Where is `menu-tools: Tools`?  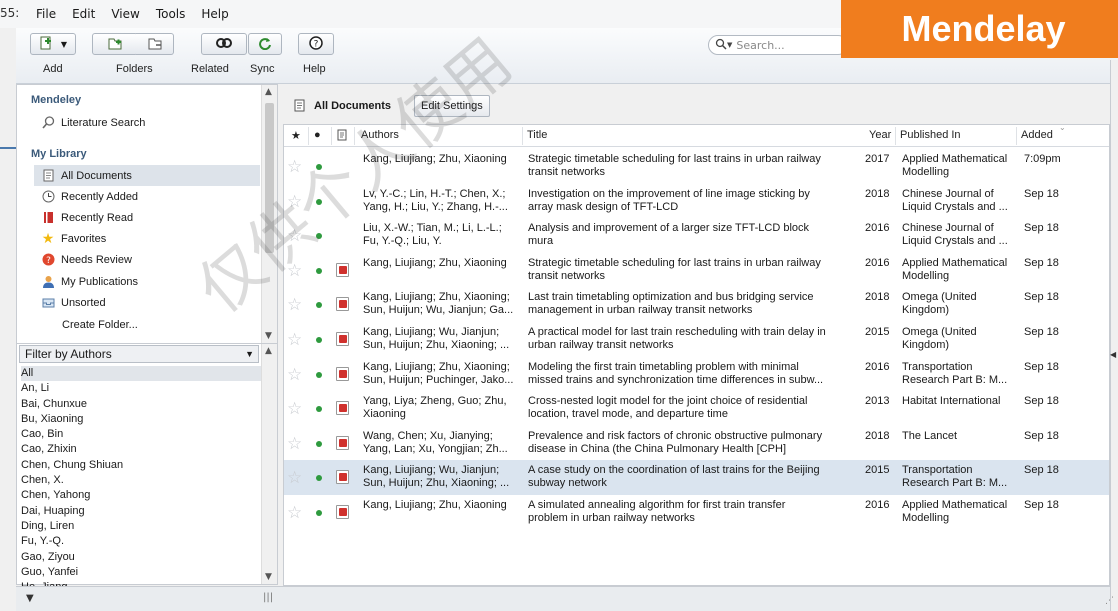 menu-tools: Tools is located at coordinates (171, 14).